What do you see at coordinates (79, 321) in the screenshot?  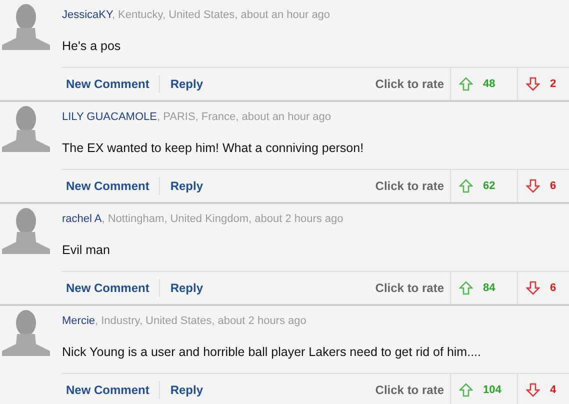 I see `author-name: Mercie` at bounding box center [79, 321].